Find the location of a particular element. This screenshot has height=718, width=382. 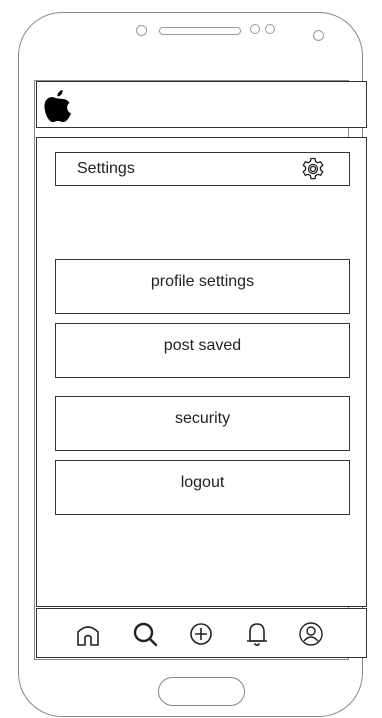

logout-button: logout is located at coordinates (202, 487).